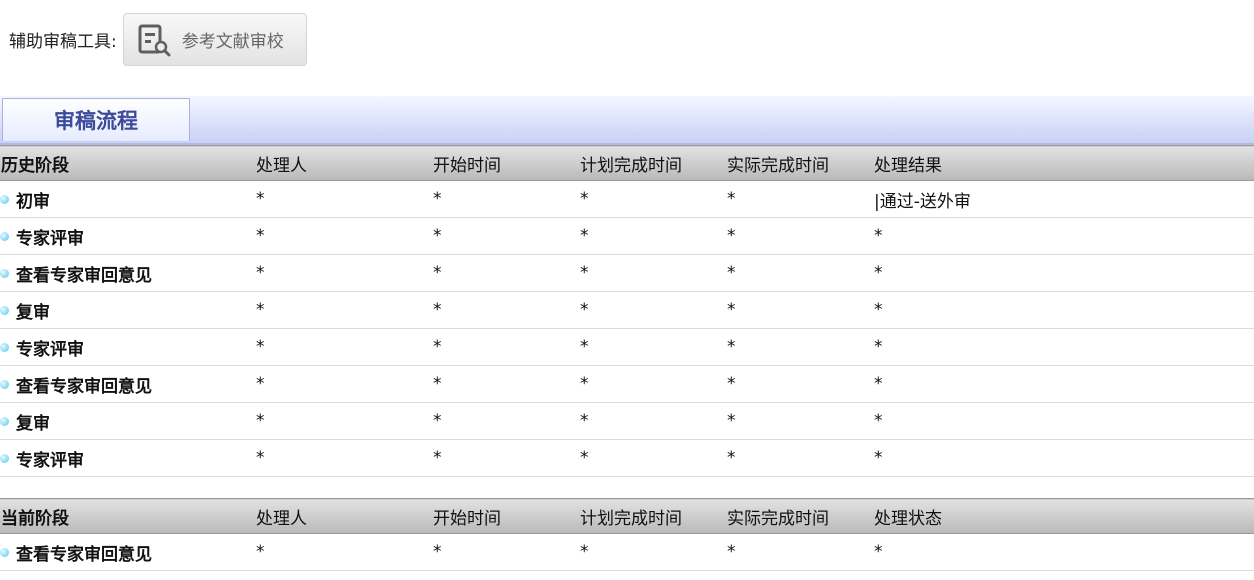  I want to click on history-header-row: 历史阶段 处理人 开始时间 计划完成时间 实际完成时间 处理结果, so click(627, 163).